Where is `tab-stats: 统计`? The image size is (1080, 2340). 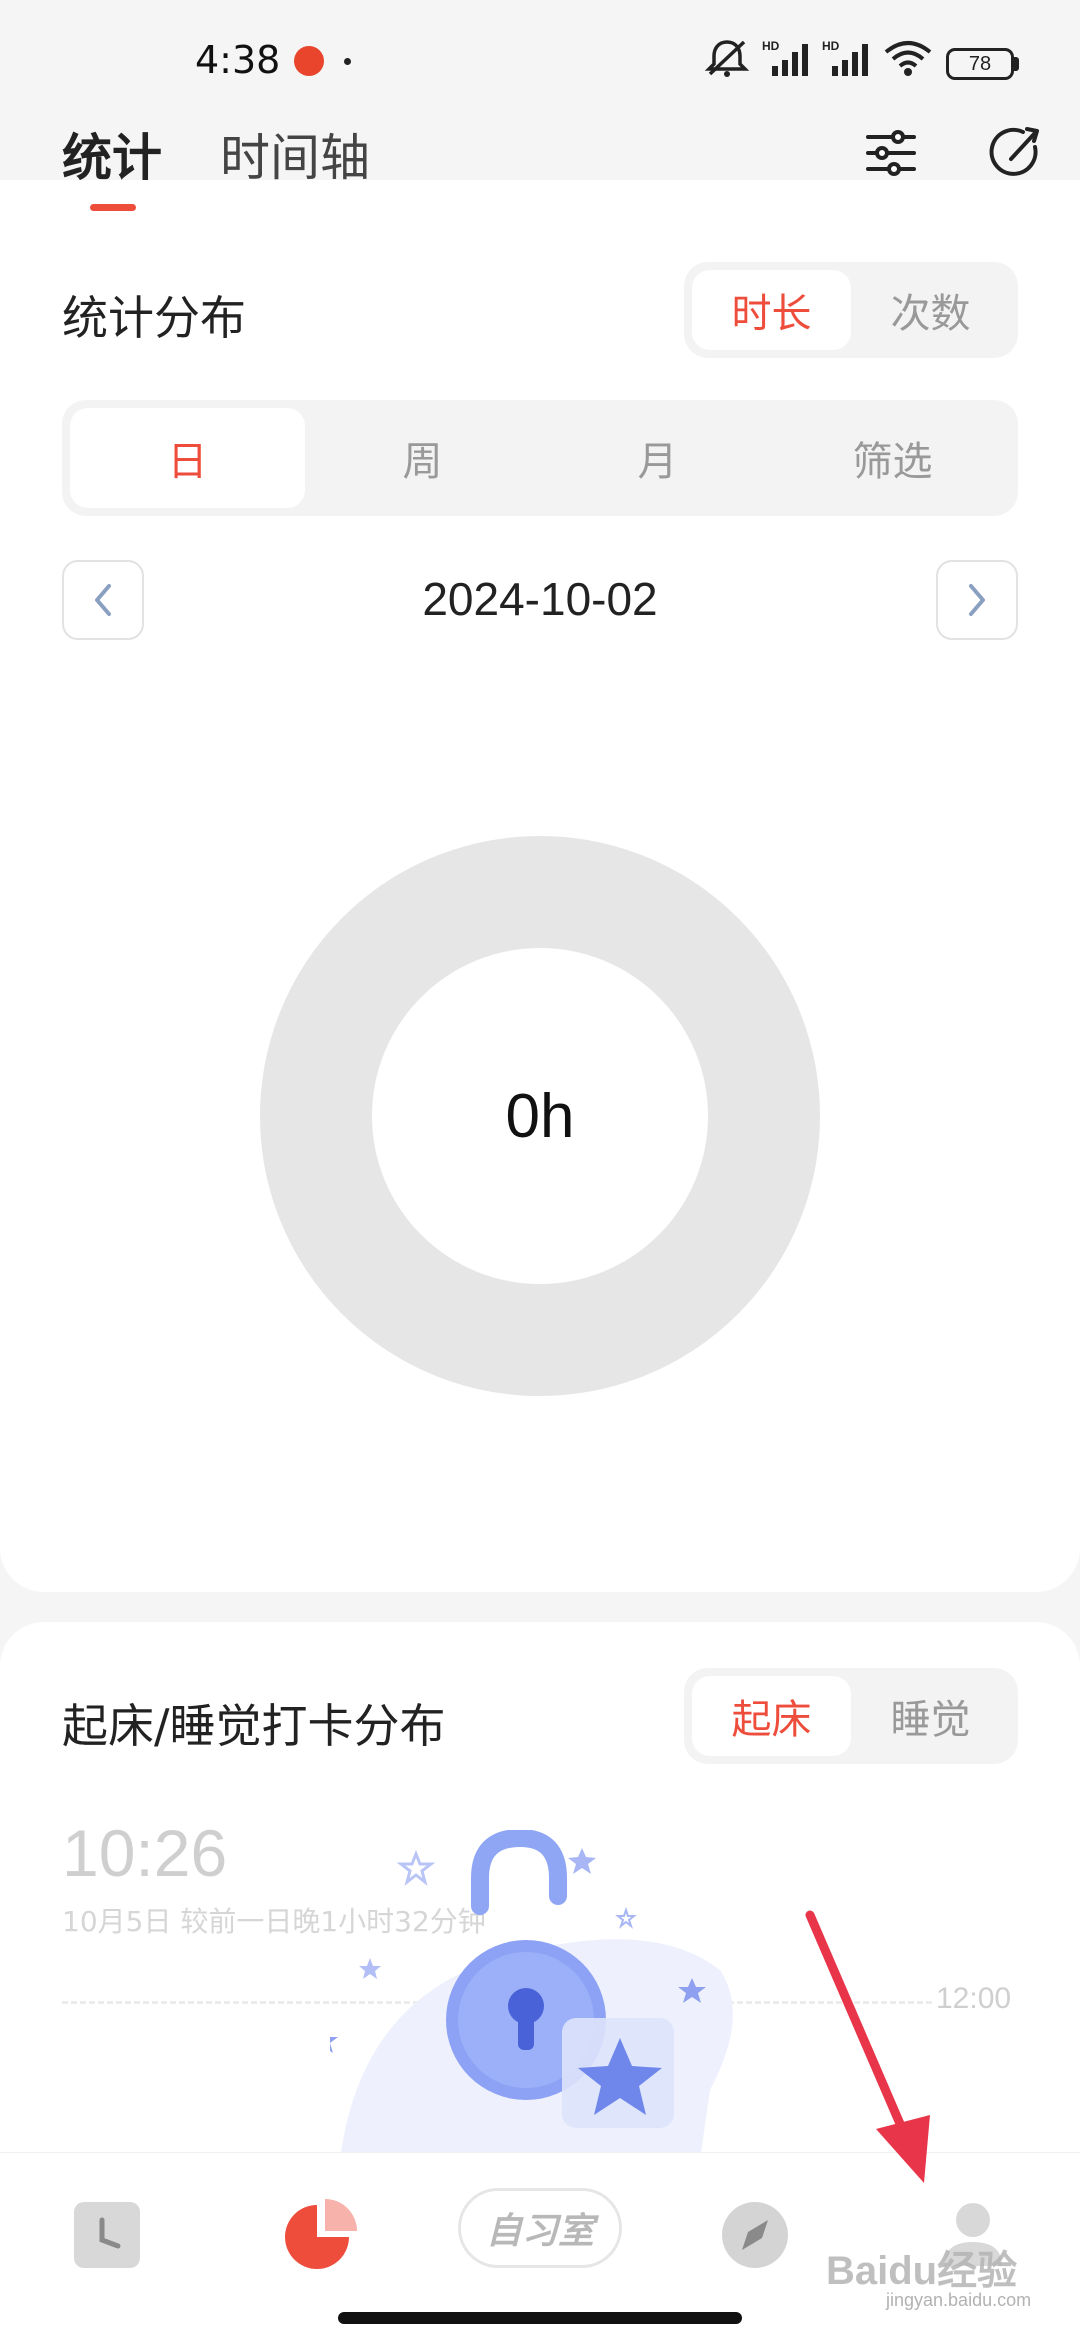
tab-stats: 统计 is located at coordinates (112, 154).